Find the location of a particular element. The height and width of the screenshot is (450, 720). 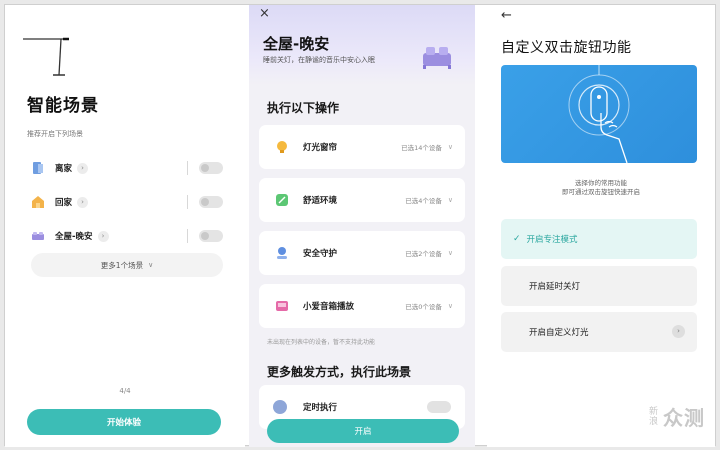

page-title: 智能场景 is located at coordinates (63, 106).